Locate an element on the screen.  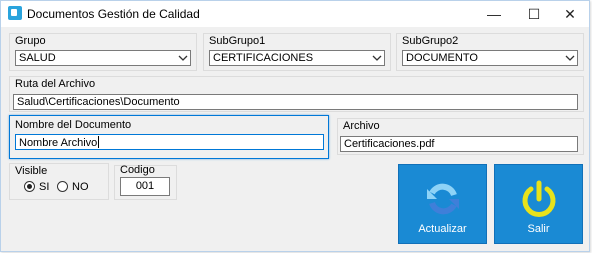
visible-no-label: NO is located at coordinates (80, 187).